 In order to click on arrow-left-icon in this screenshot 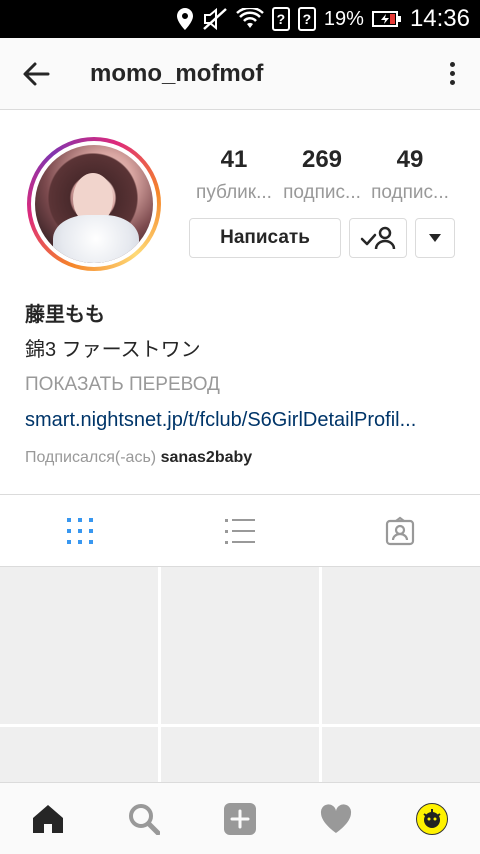, I will do `click(36, 73)`.